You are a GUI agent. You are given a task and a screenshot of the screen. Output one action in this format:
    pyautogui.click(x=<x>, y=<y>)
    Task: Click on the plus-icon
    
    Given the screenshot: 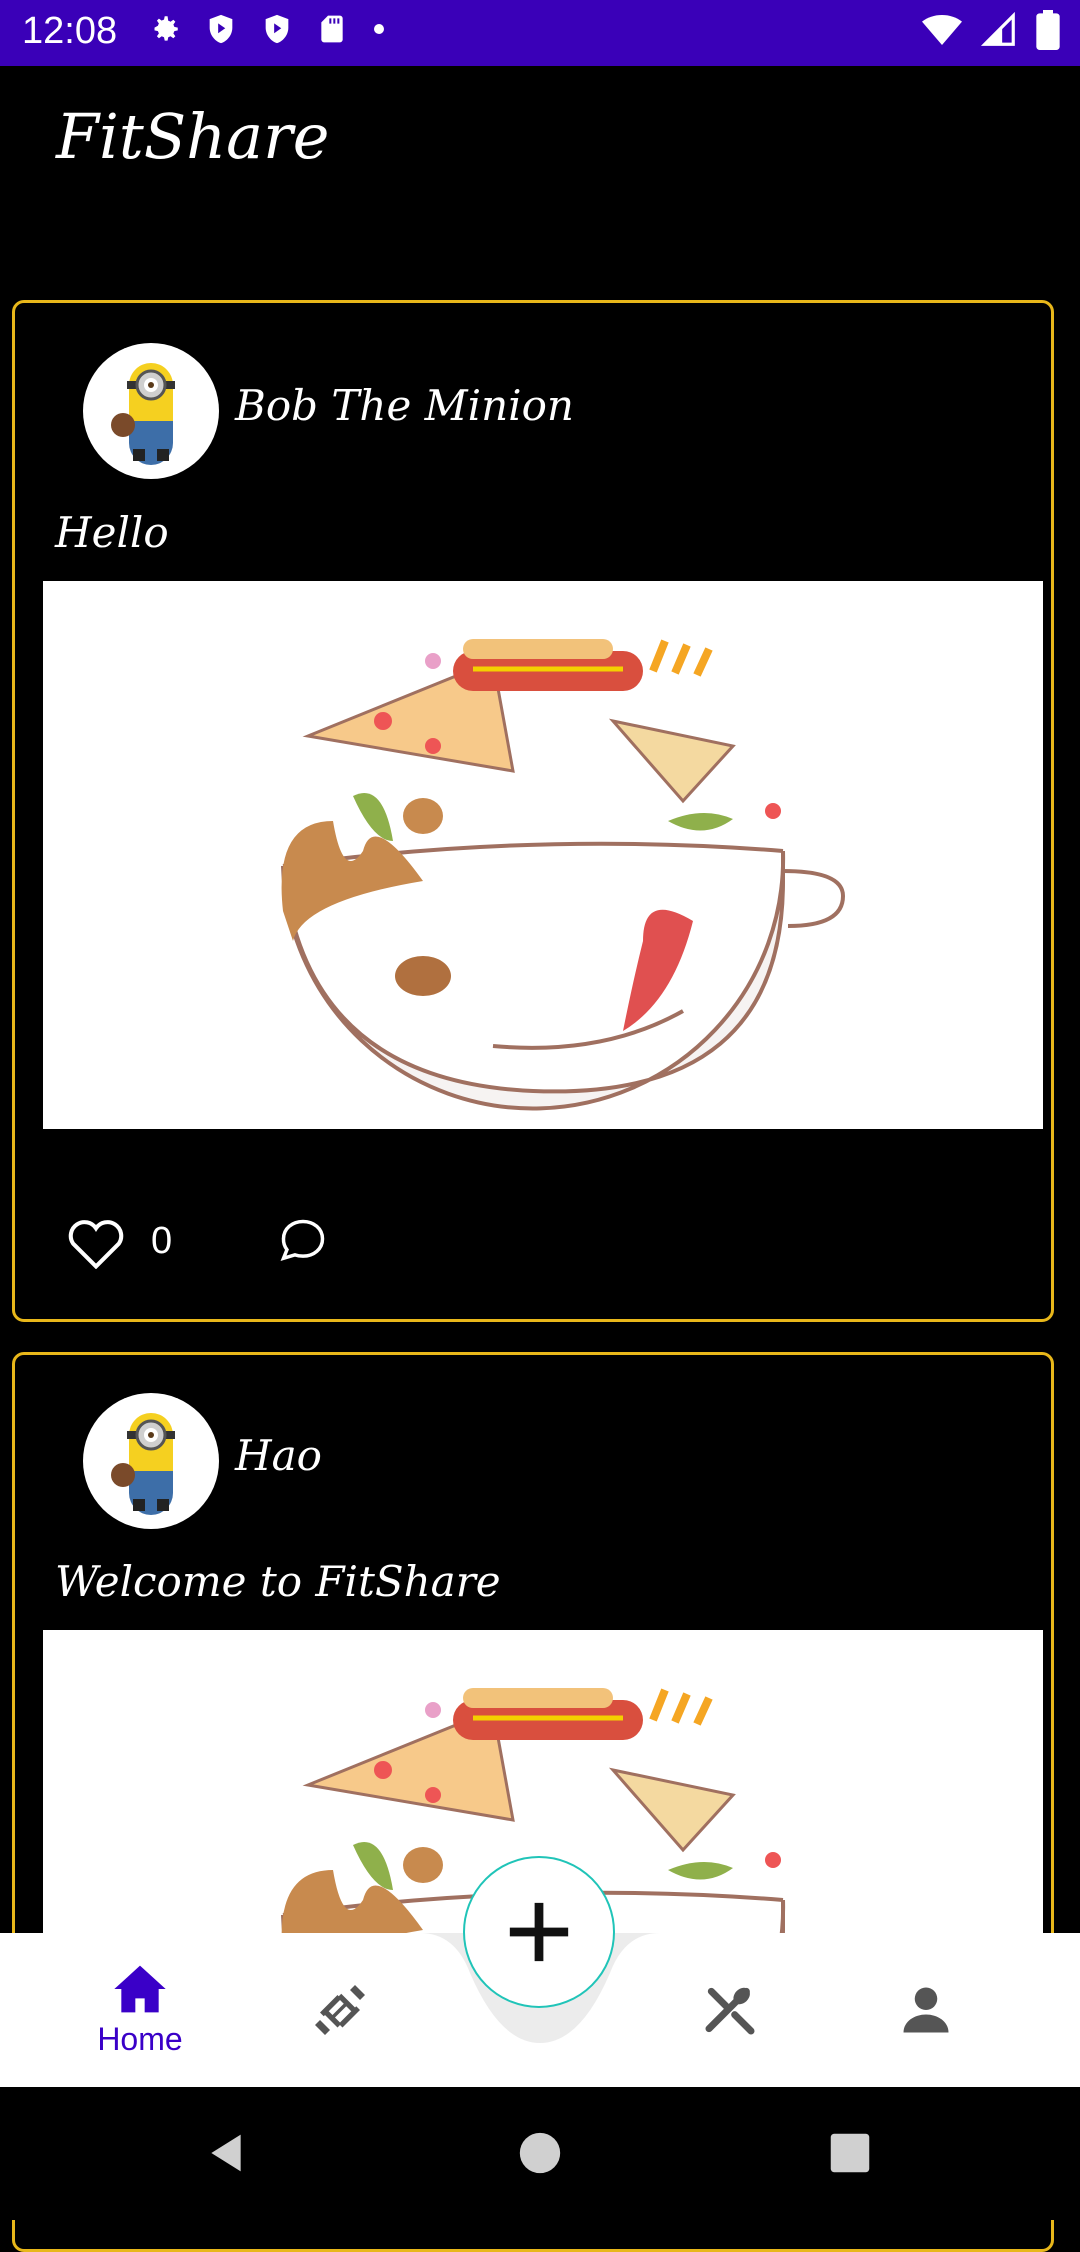 What is the action you would take?
    pyautogui.click(x=539, y=1932)
    